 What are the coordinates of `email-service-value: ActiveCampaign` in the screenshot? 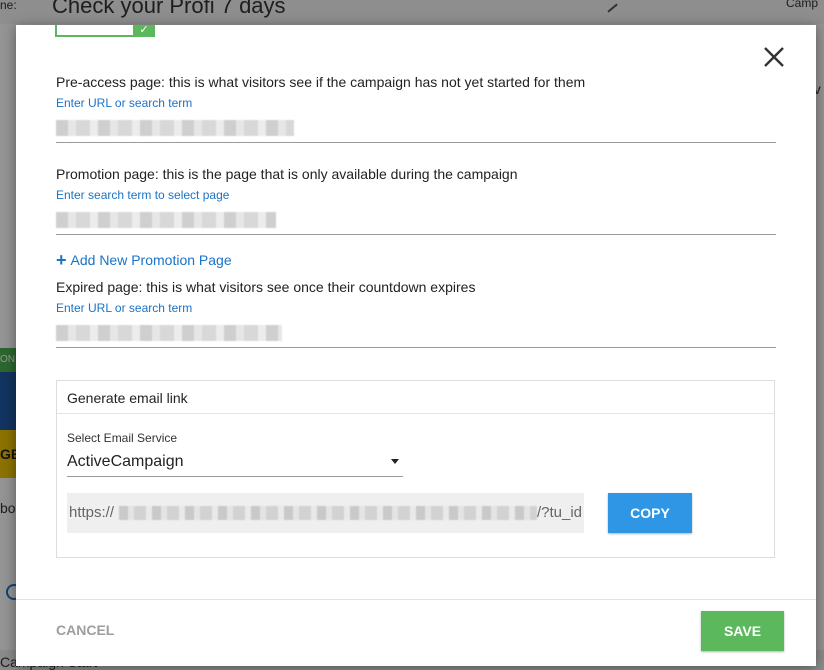 It's located at (125, 461).